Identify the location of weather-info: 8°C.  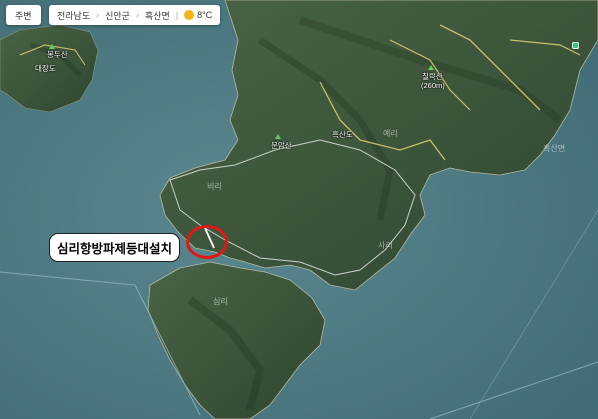
(198, 15).